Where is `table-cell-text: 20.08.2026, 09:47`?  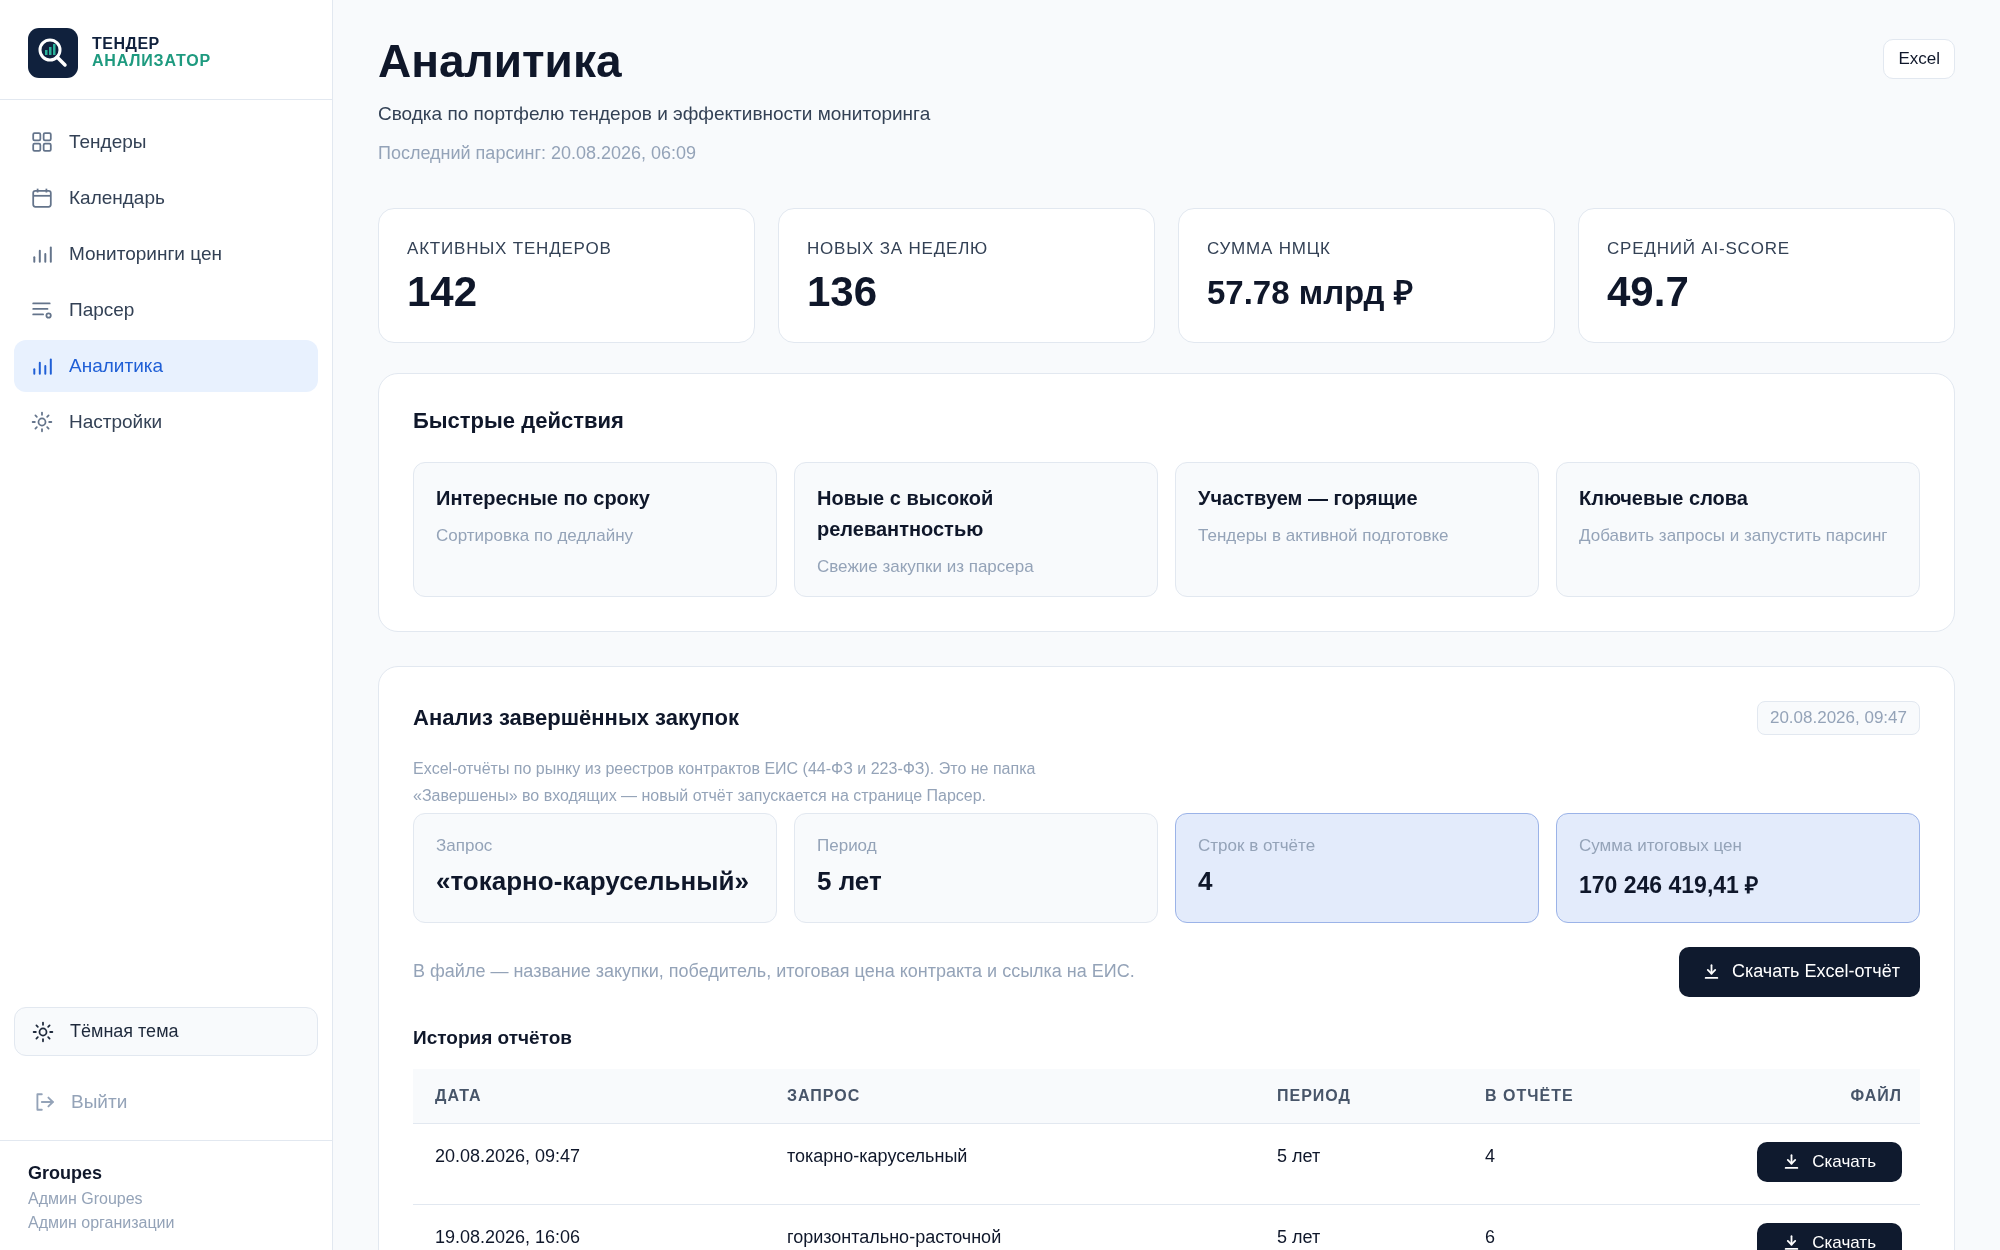
table-cell-text: 20.08.2026, 09:47 is located at coordinates (508, 1155).